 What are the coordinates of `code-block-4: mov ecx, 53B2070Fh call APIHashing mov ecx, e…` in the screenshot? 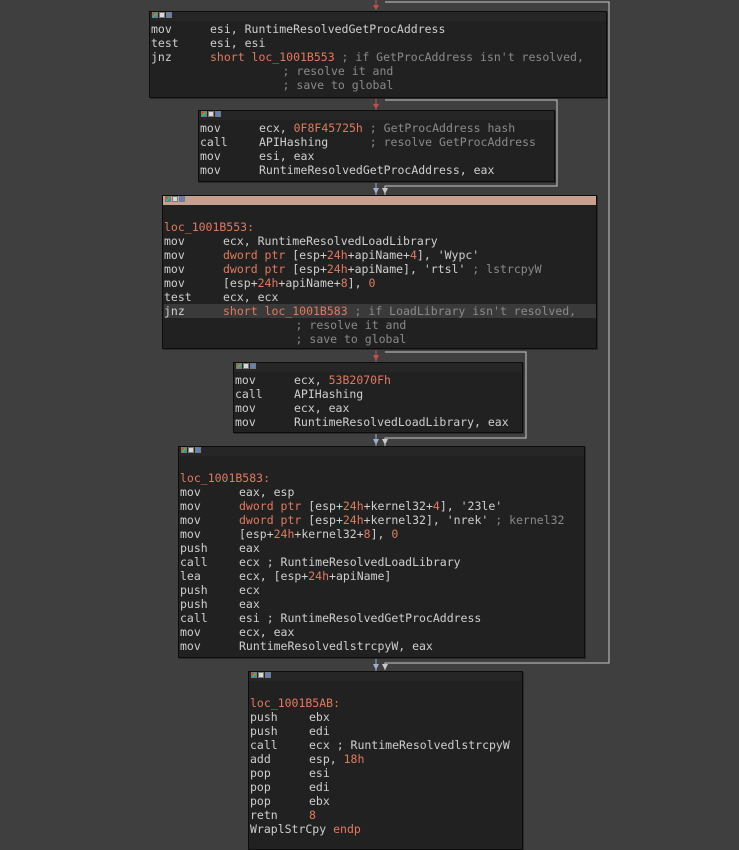 It's located at (378, 397).